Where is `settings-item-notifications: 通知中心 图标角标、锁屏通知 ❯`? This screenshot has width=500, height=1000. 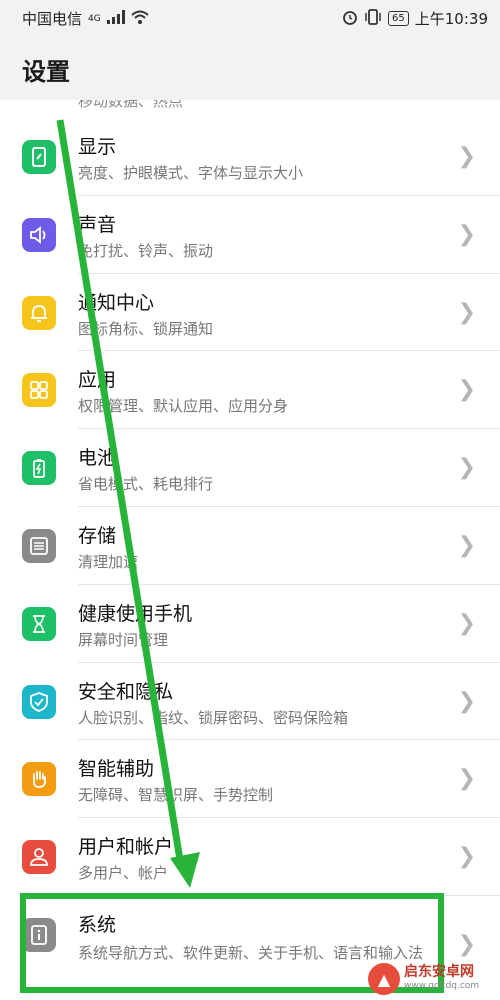 settings-item-notifications: 通知中心 图标角标、锁屏通知 ❯ is located at coordinates (250, 313).